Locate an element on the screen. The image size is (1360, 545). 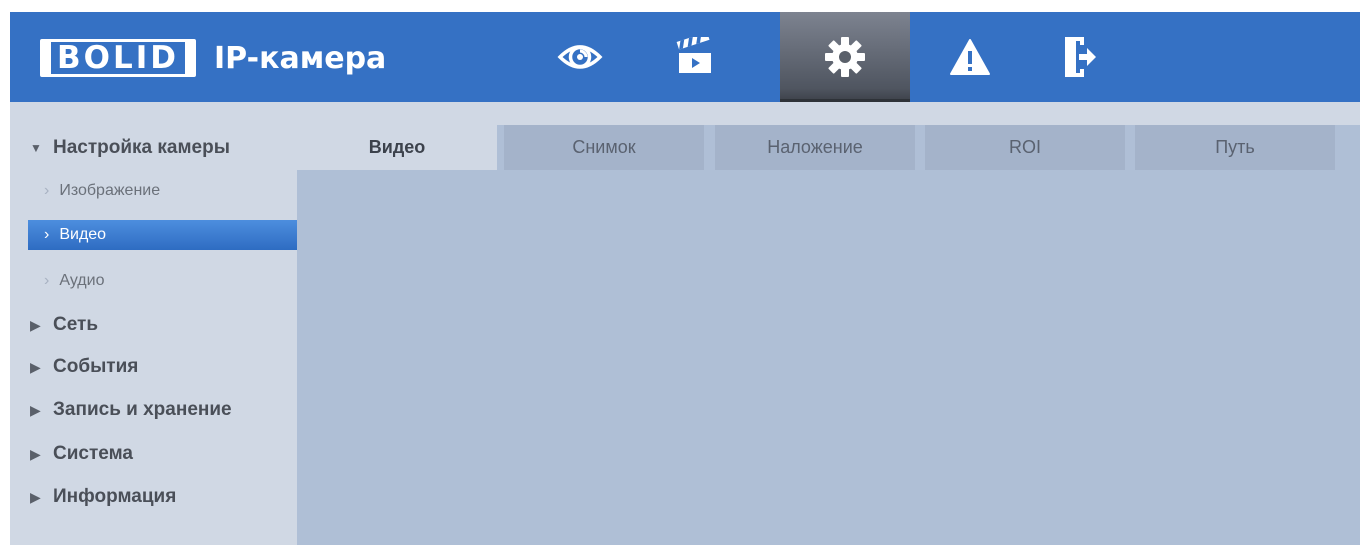
sidebar-group-camera-settings: ▼ Настройка камеры is located at coordinates (130, 148).